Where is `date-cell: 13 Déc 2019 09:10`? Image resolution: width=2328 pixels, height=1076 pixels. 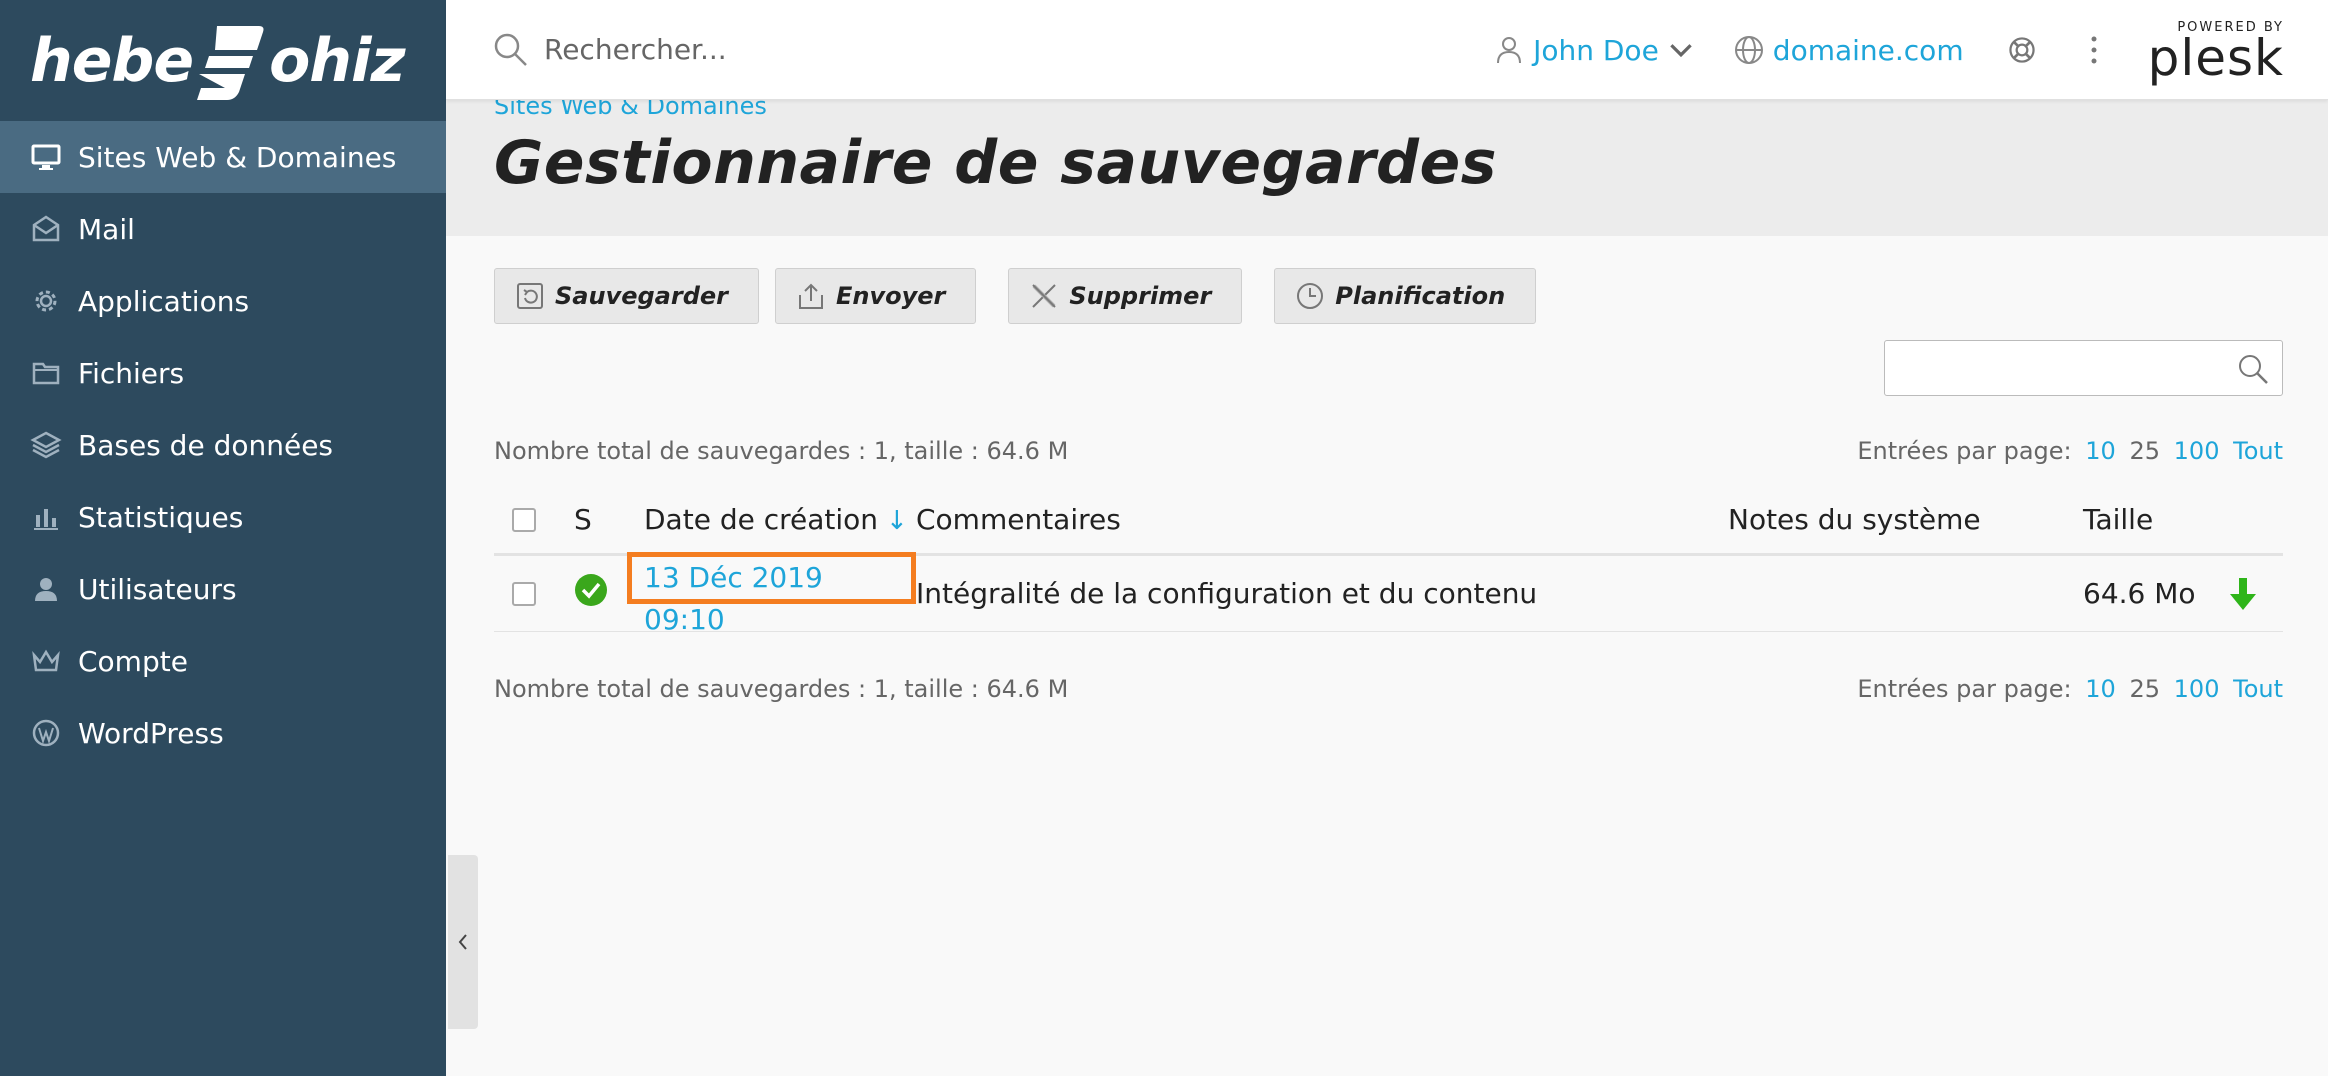
date-cell: 13 Déc 2019 09:10 is located at coordinates (771, 593).